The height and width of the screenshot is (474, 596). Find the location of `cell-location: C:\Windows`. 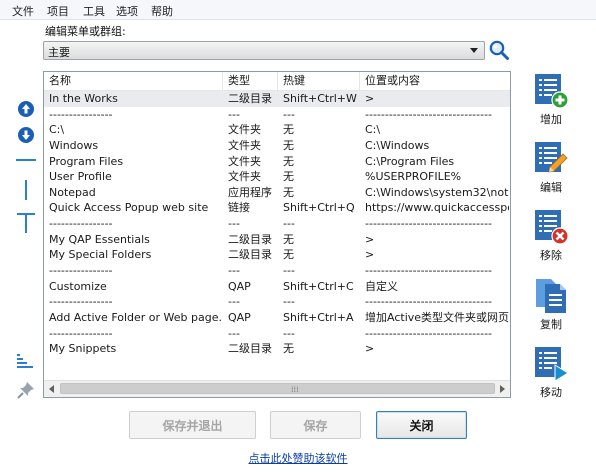

cell-location: C:\Windows is located at coordinates (397, 145).